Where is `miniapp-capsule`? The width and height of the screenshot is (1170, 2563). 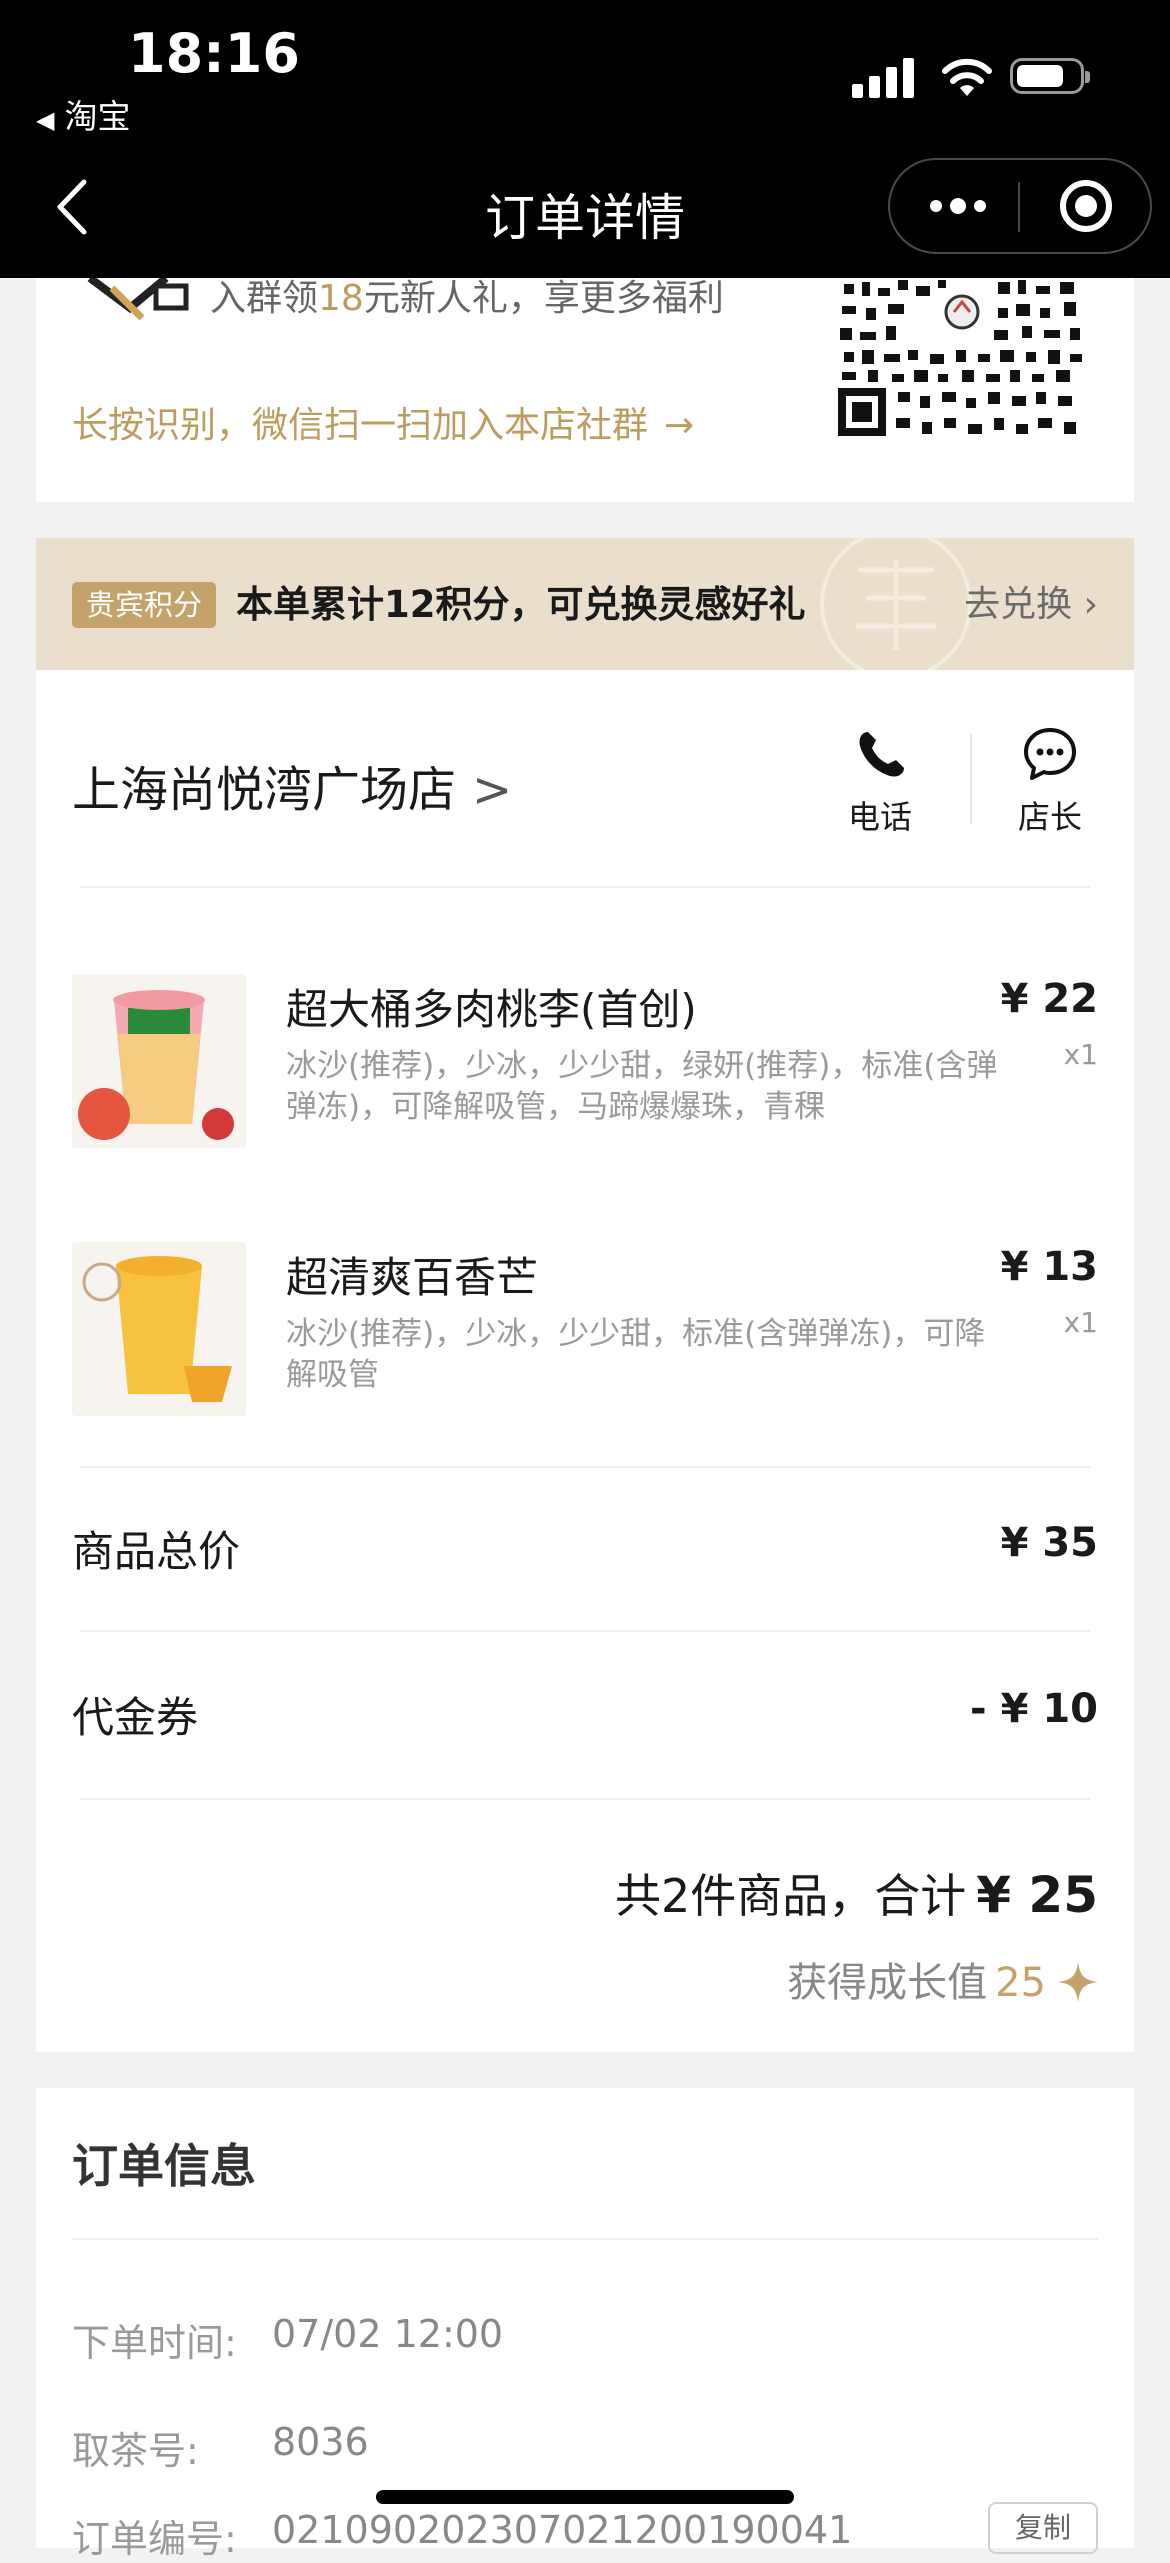
miniapp-capsule is located at coordinates (1020, 206).